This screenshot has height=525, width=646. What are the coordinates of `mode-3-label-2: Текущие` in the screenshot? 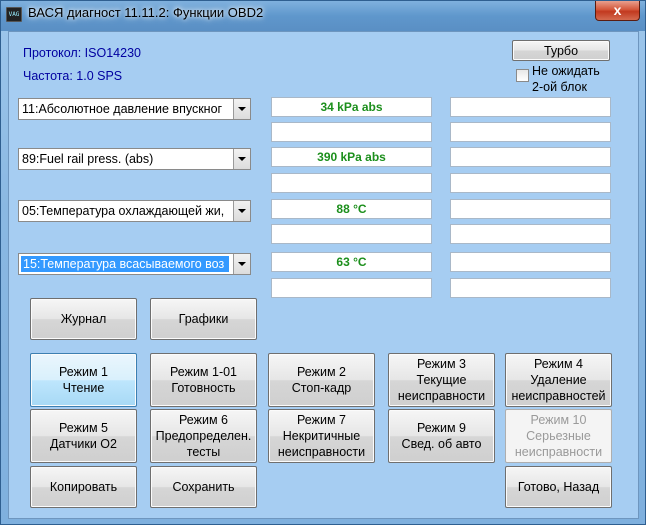 It's located at (441, 380).